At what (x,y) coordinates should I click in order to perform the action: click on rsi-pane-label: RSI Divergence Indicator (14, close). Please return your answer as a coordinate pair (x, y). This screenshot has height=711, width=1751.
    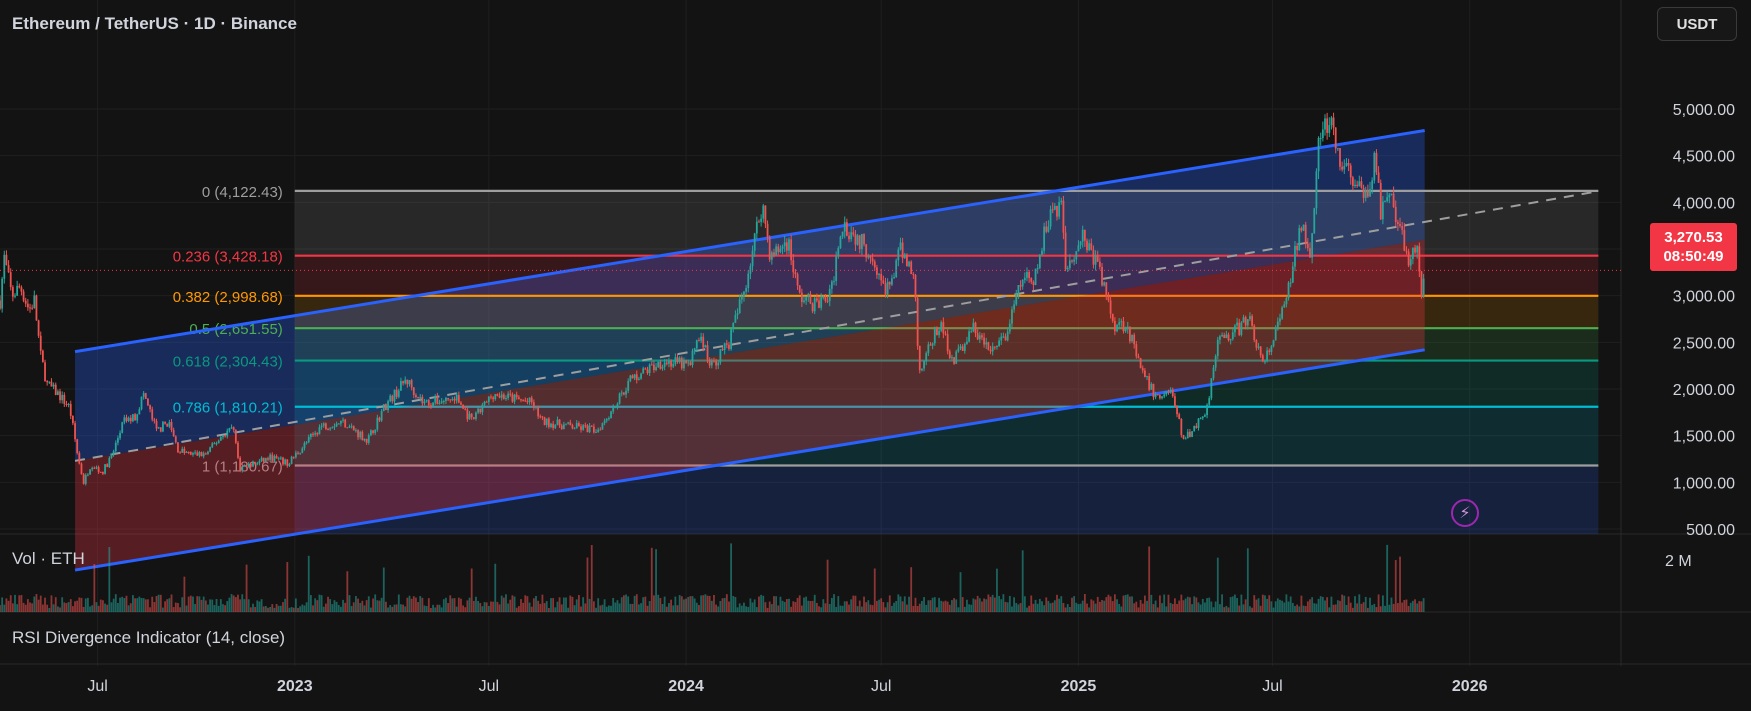
    Looking at the image, I should click on (148, 638).